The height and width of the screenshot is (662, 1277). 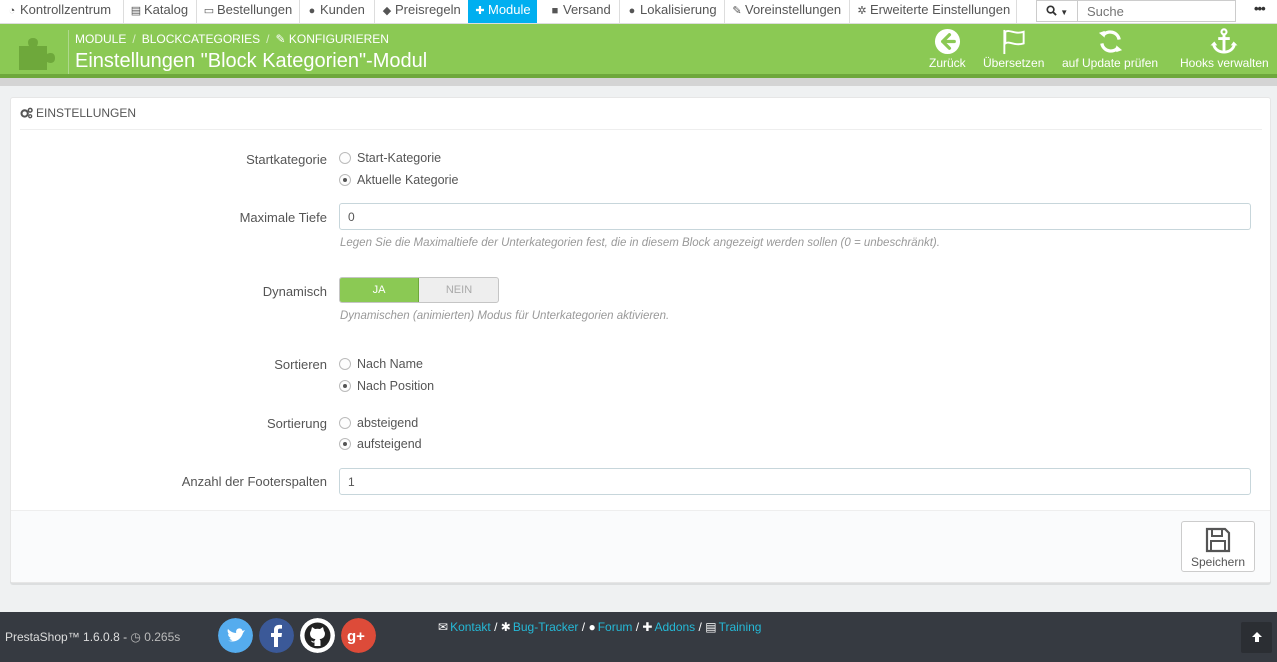 I want to click on footer-columns-label: Anzahl der Footerspalten, so click(x=254, y=481).